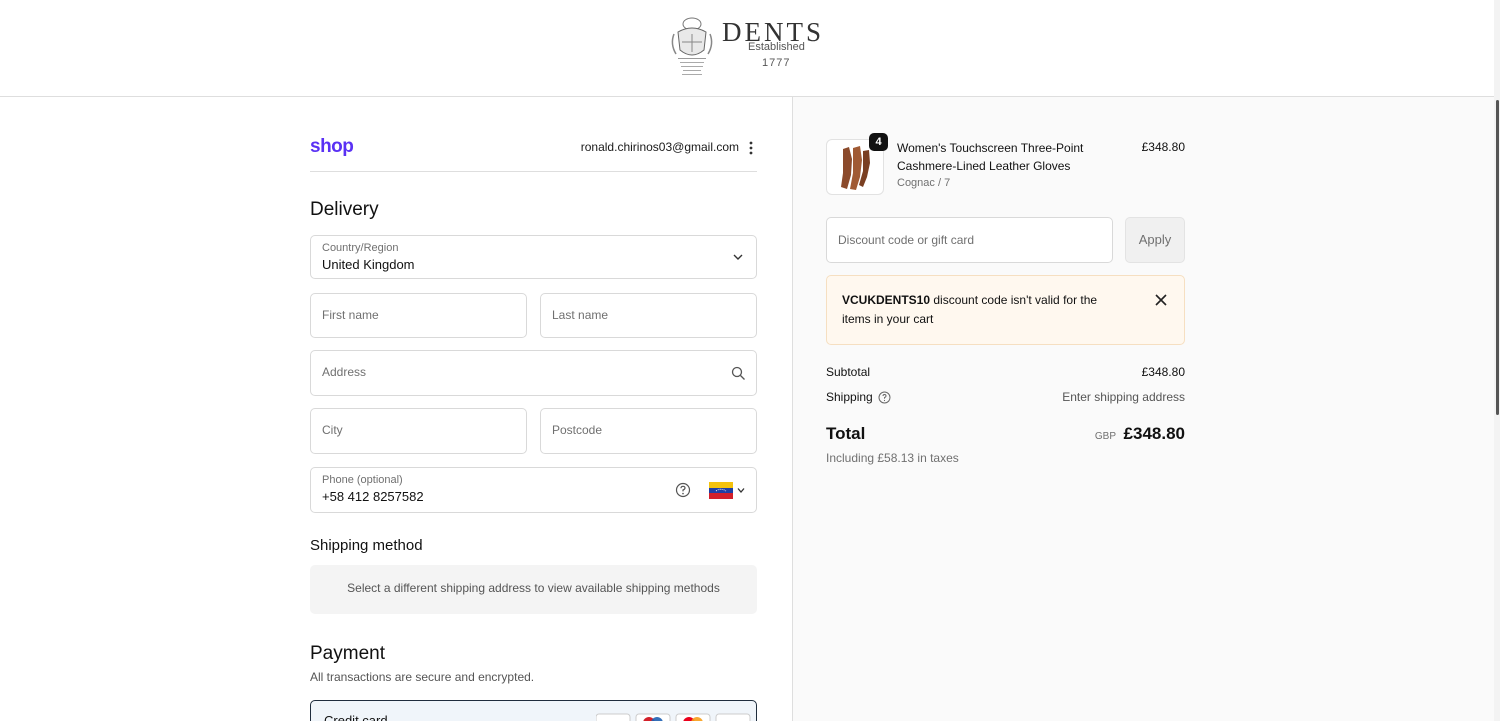 The image size is (1500, 721). I want to click on shipping-label: Shipping, so click(849, 397).